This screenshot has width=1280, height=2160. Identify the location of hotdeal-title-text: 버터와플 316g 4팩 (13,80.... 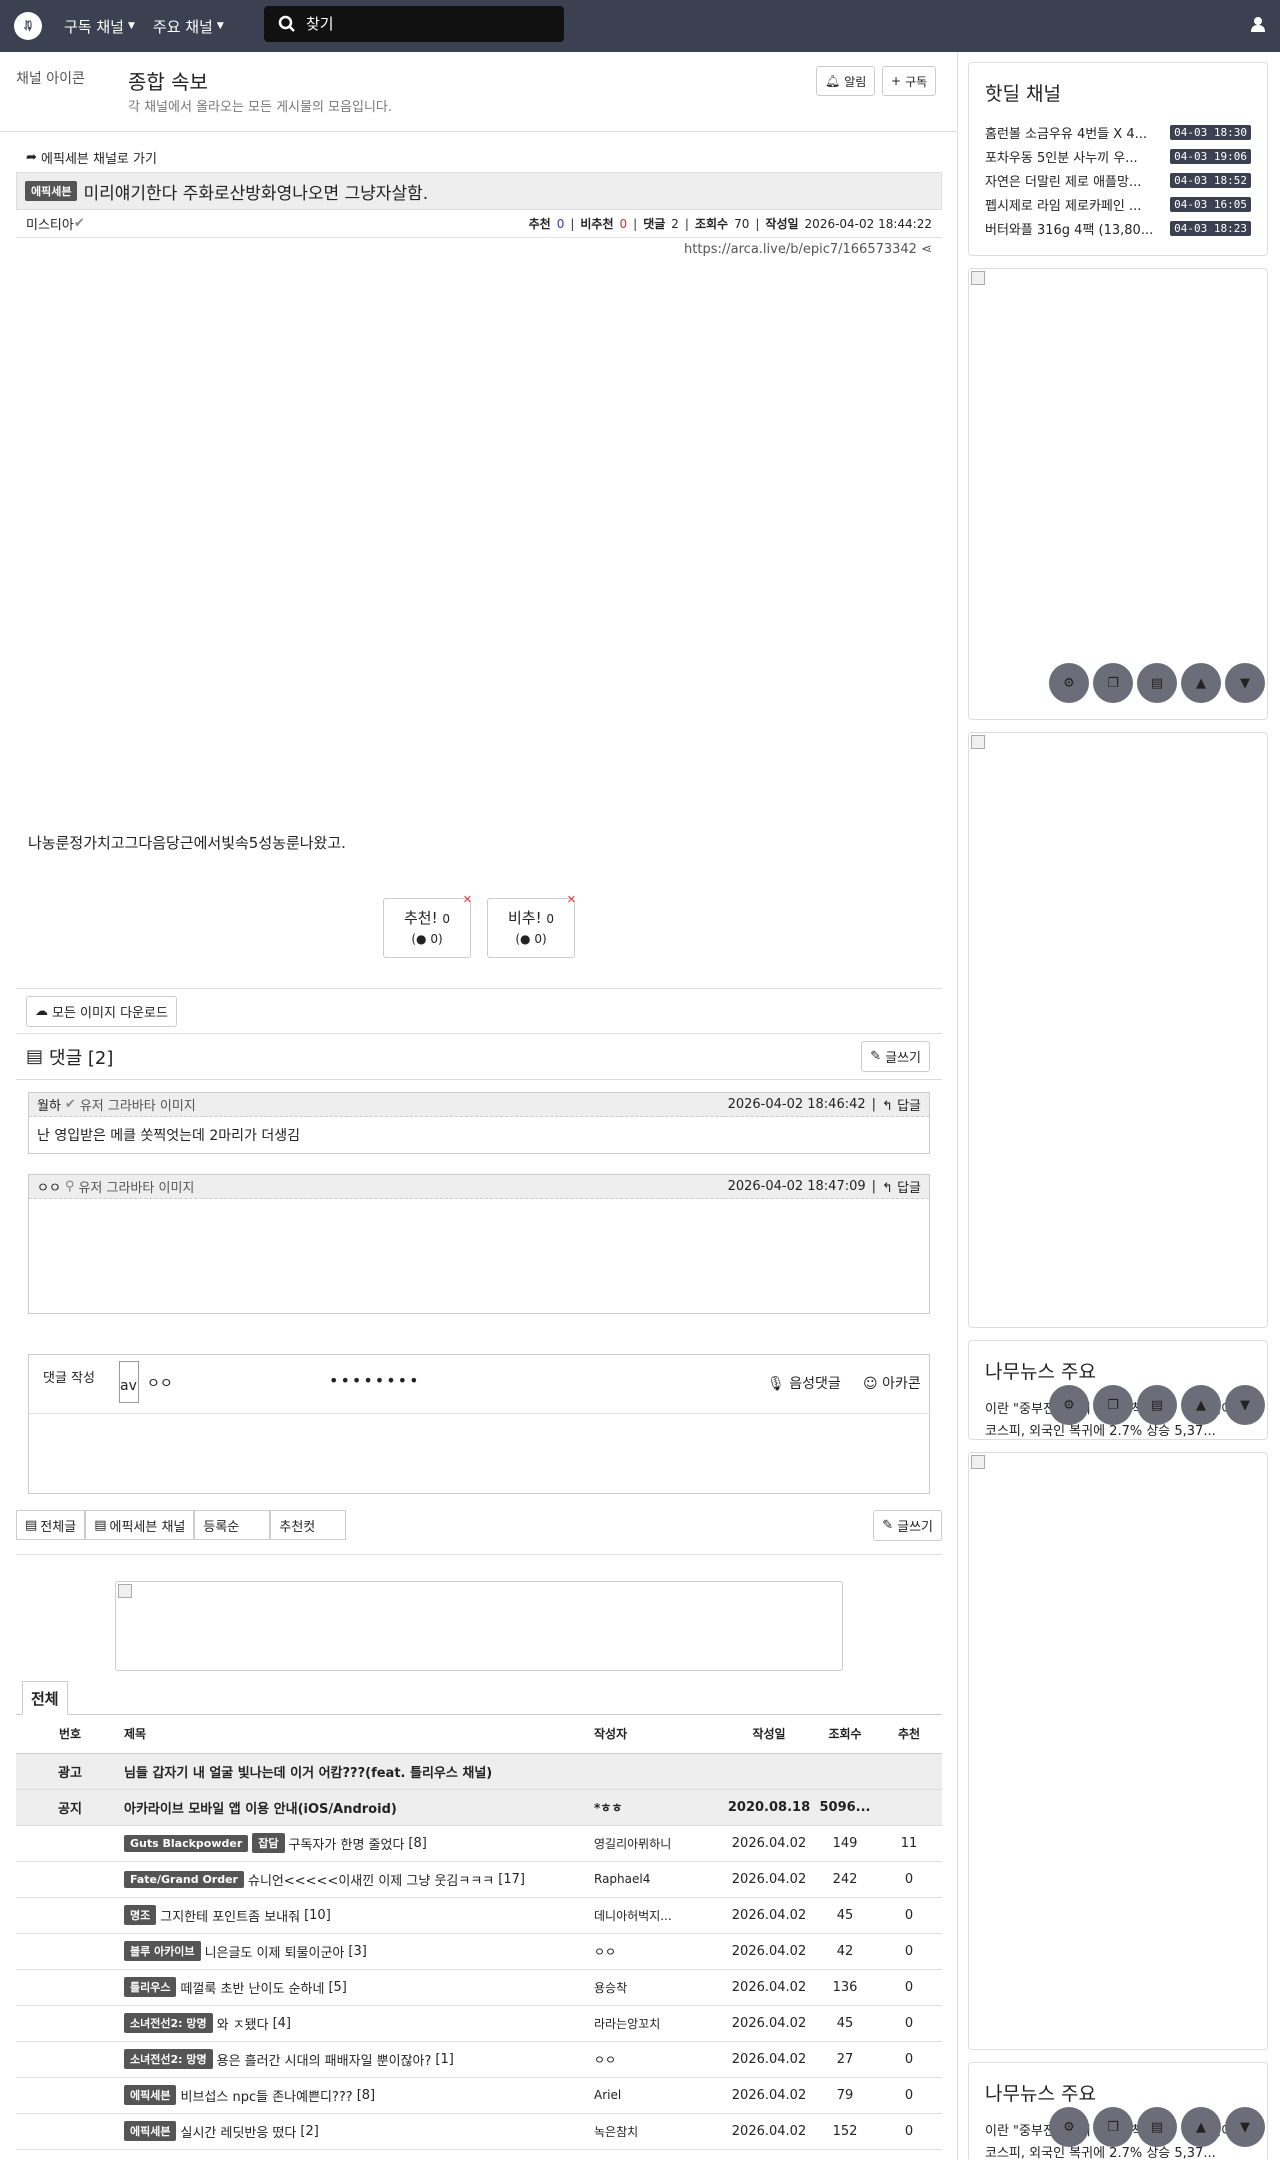
(1075, 228).